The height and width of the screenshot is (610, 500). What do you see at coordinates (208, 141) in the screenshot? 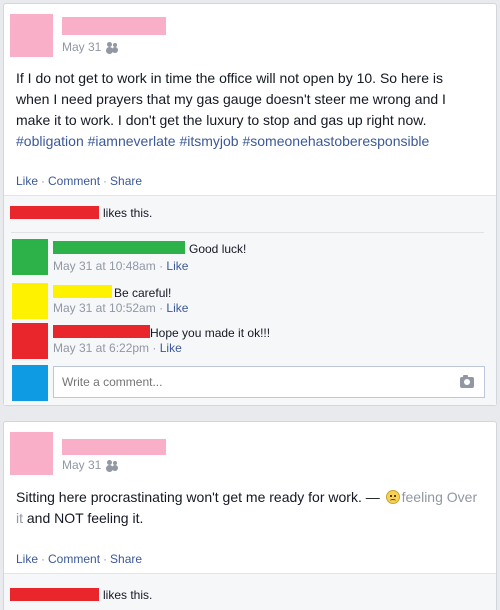
I see `hashtag-link: #itsmyjob` at bounding box center [208, 141].